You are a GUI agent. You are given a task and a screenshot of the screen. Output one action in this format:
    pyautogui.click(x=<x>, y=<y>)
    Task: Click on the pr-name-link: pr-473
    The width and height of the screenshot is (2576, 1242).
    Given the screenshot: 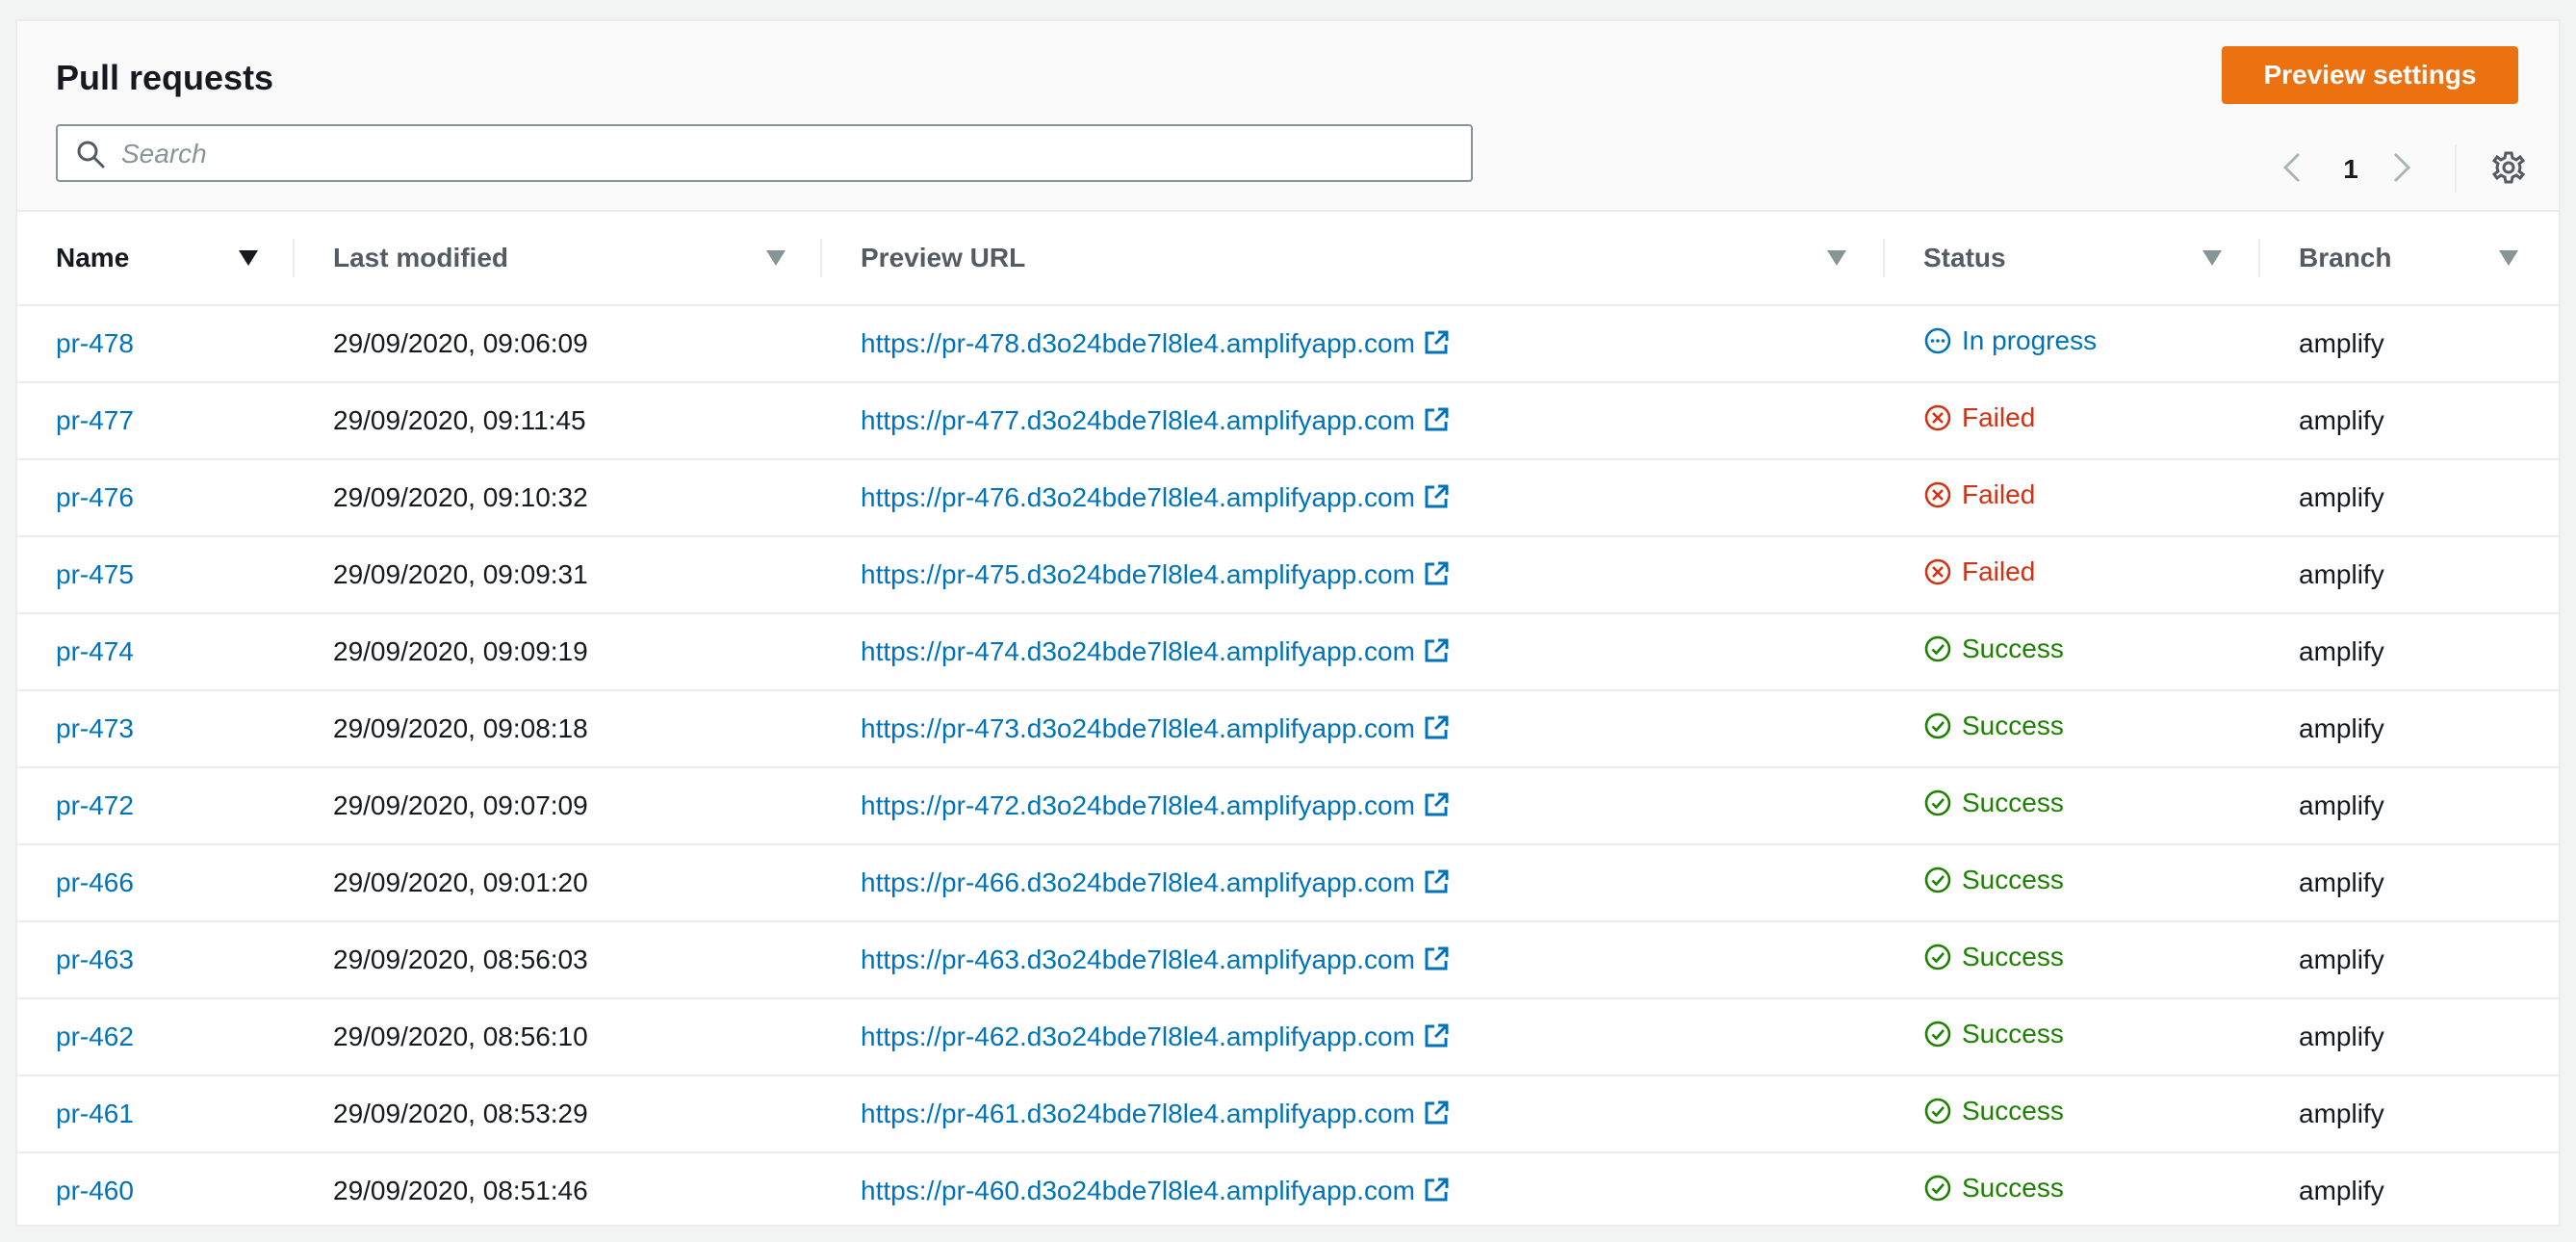 What is the action you would take?
    pyautogui.click(x=95, y=728)
    